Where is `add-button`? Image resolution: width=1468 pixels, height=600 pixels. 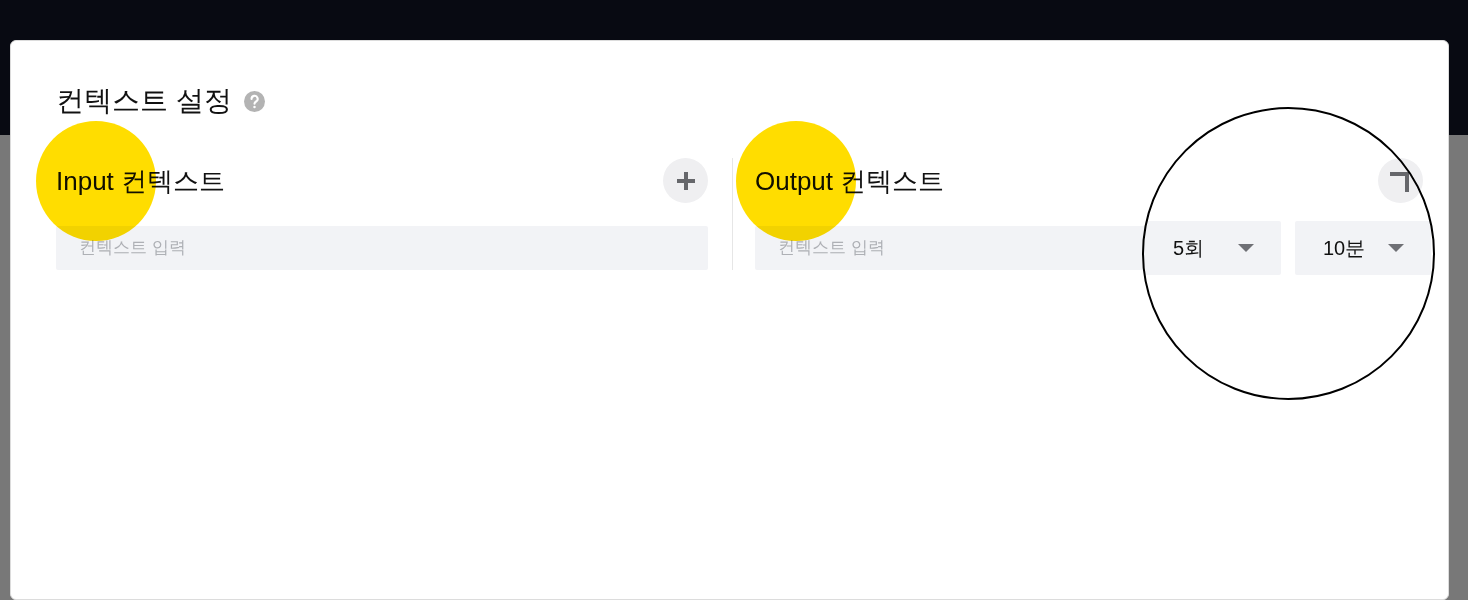 add-button is located at coordinates (1400, 180).